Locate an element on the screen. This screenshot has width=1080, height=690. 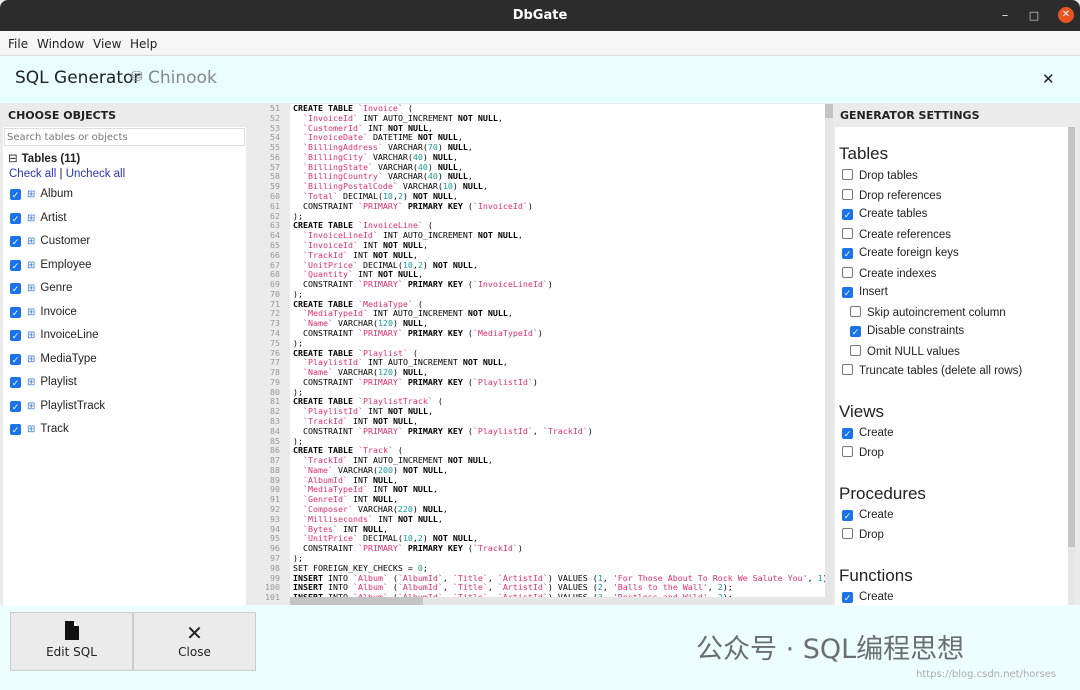
setting-option: ✓ Disable constraints is located at coordinates (907, 331).